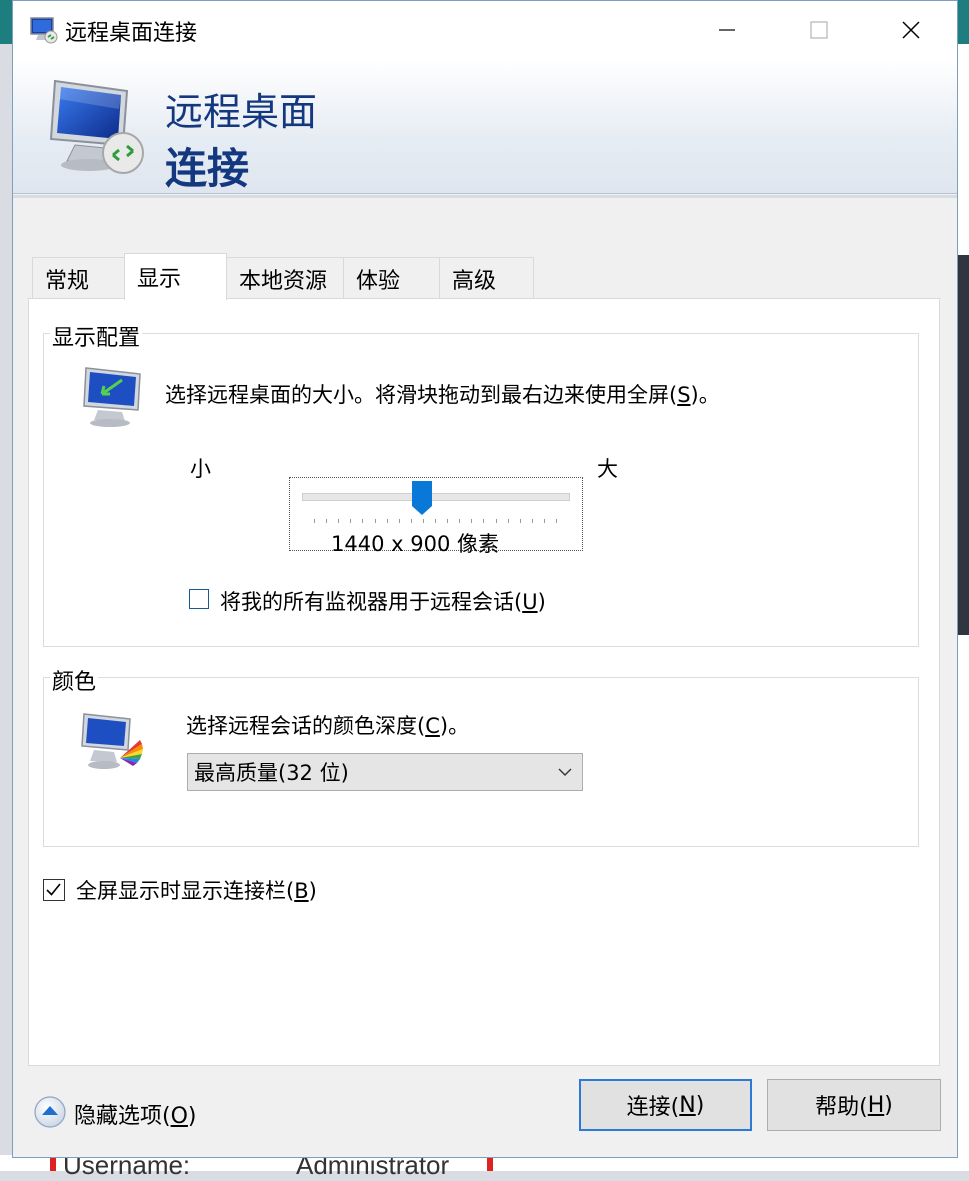 The height and width of the screenshot is (1181, 969). What do you see at coordinates (328, 726) in the screenshot?
I see `color-depth-description: 选择远程会话的颜色深度(C)。` at bounding box center [328, 726].